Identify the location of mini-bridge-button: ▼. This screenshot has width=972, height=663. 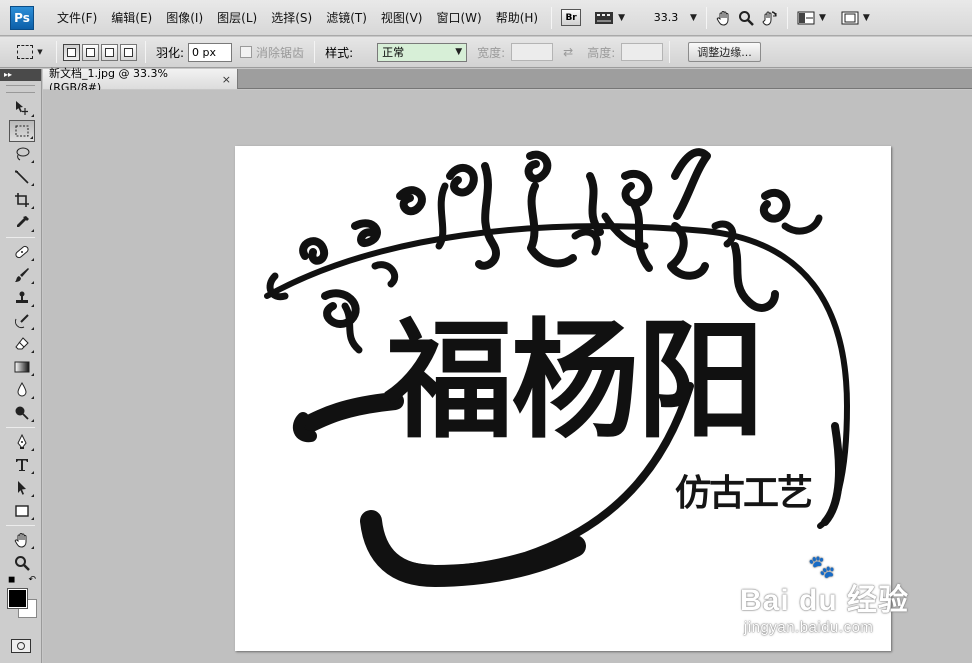
(609, 18).